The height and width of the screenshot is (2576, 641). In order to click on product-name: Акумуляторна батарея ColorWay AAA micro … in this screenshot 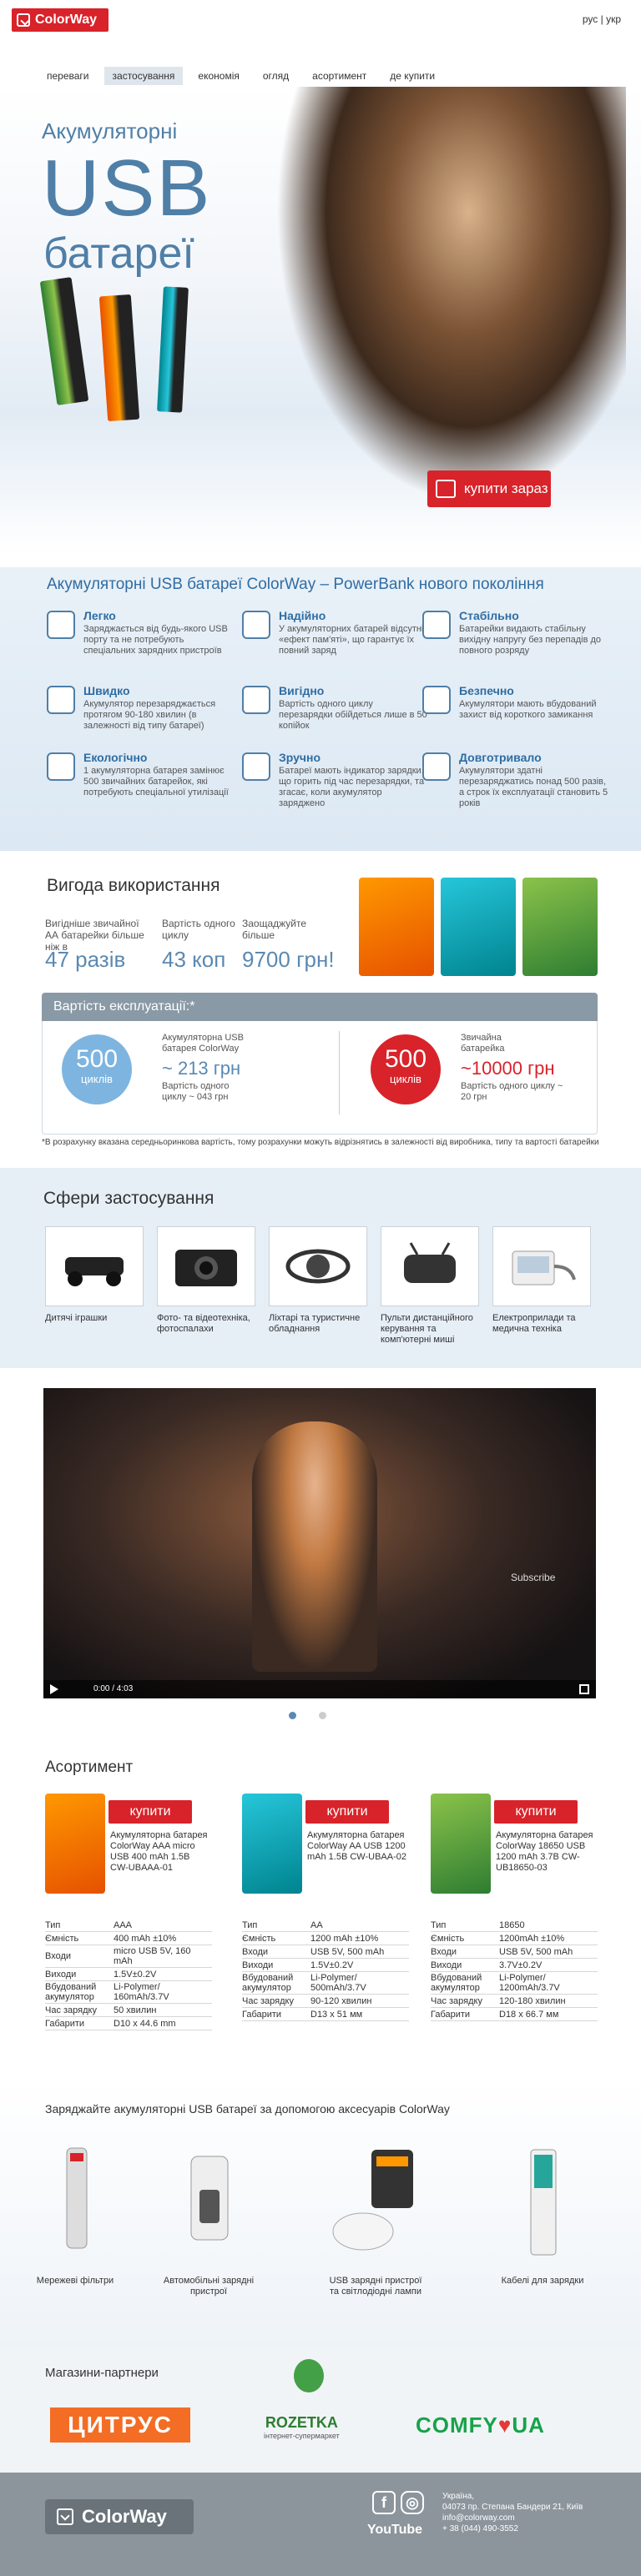, I will do `click(159, 1851)`.